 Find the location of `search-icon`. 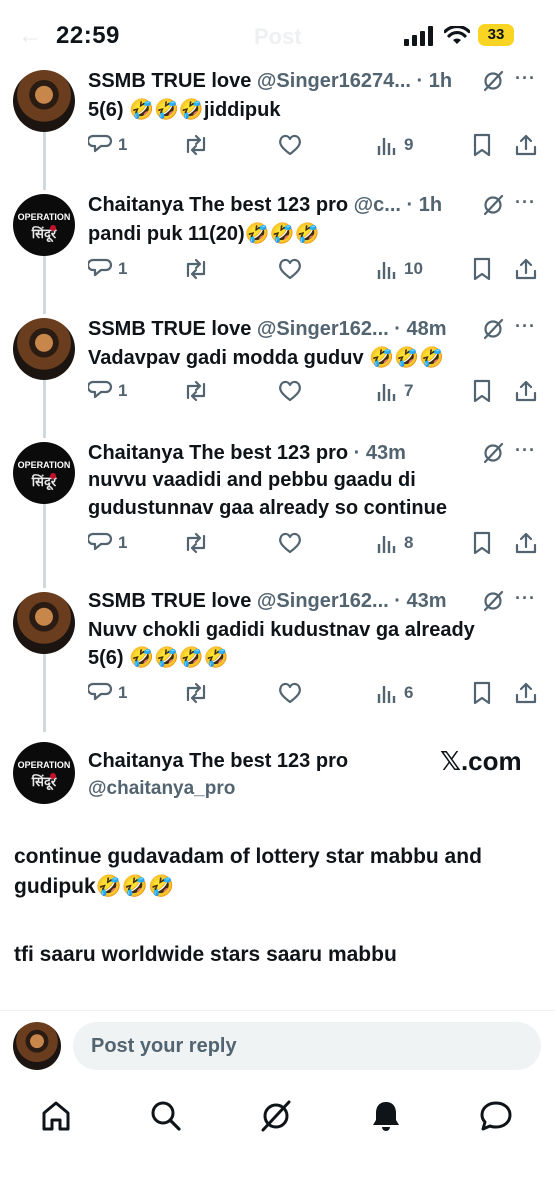

search-icon is located at coordinates (166, 1116).